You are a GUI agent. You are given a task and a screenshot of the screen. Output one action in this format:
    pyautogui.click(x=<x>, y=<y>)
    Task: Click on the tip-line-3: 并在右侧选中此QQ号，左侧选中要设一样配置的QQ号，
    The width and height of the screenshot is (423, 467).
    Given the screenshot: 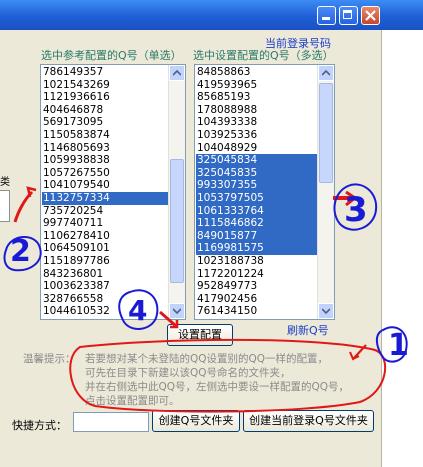 What is the action you would take?
    pyautogui.click(x=217, y=387)
    